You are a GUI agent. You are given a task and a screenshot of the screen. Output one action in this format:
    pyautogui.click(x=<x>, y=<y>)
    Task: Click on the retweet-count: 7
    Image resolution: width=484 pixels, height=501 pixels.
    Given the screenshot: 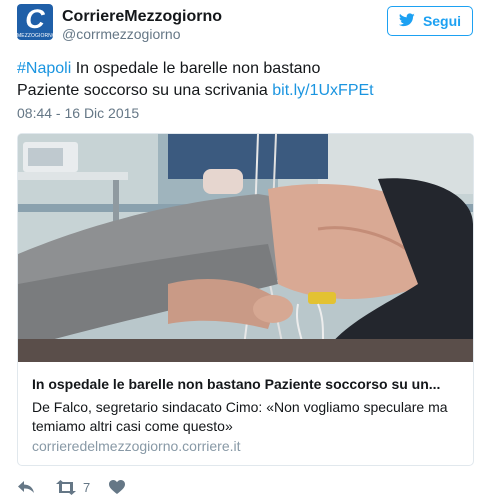 What is the action you would take?
    pyautogui.click(x=87, y=487)
    